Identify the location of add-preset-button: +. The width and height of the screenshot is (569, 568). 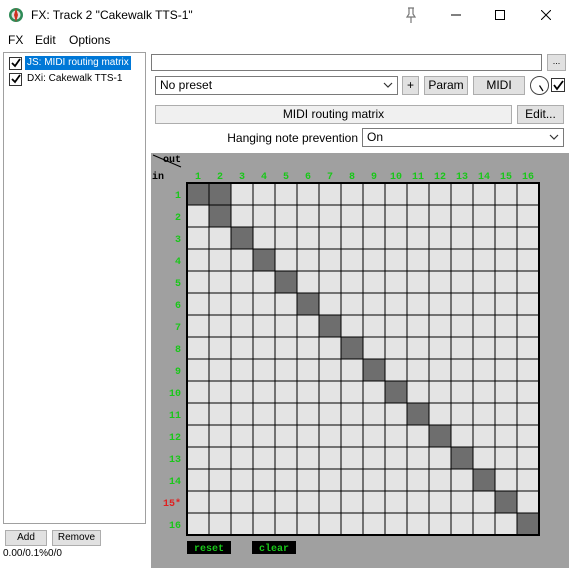
(410, 85).